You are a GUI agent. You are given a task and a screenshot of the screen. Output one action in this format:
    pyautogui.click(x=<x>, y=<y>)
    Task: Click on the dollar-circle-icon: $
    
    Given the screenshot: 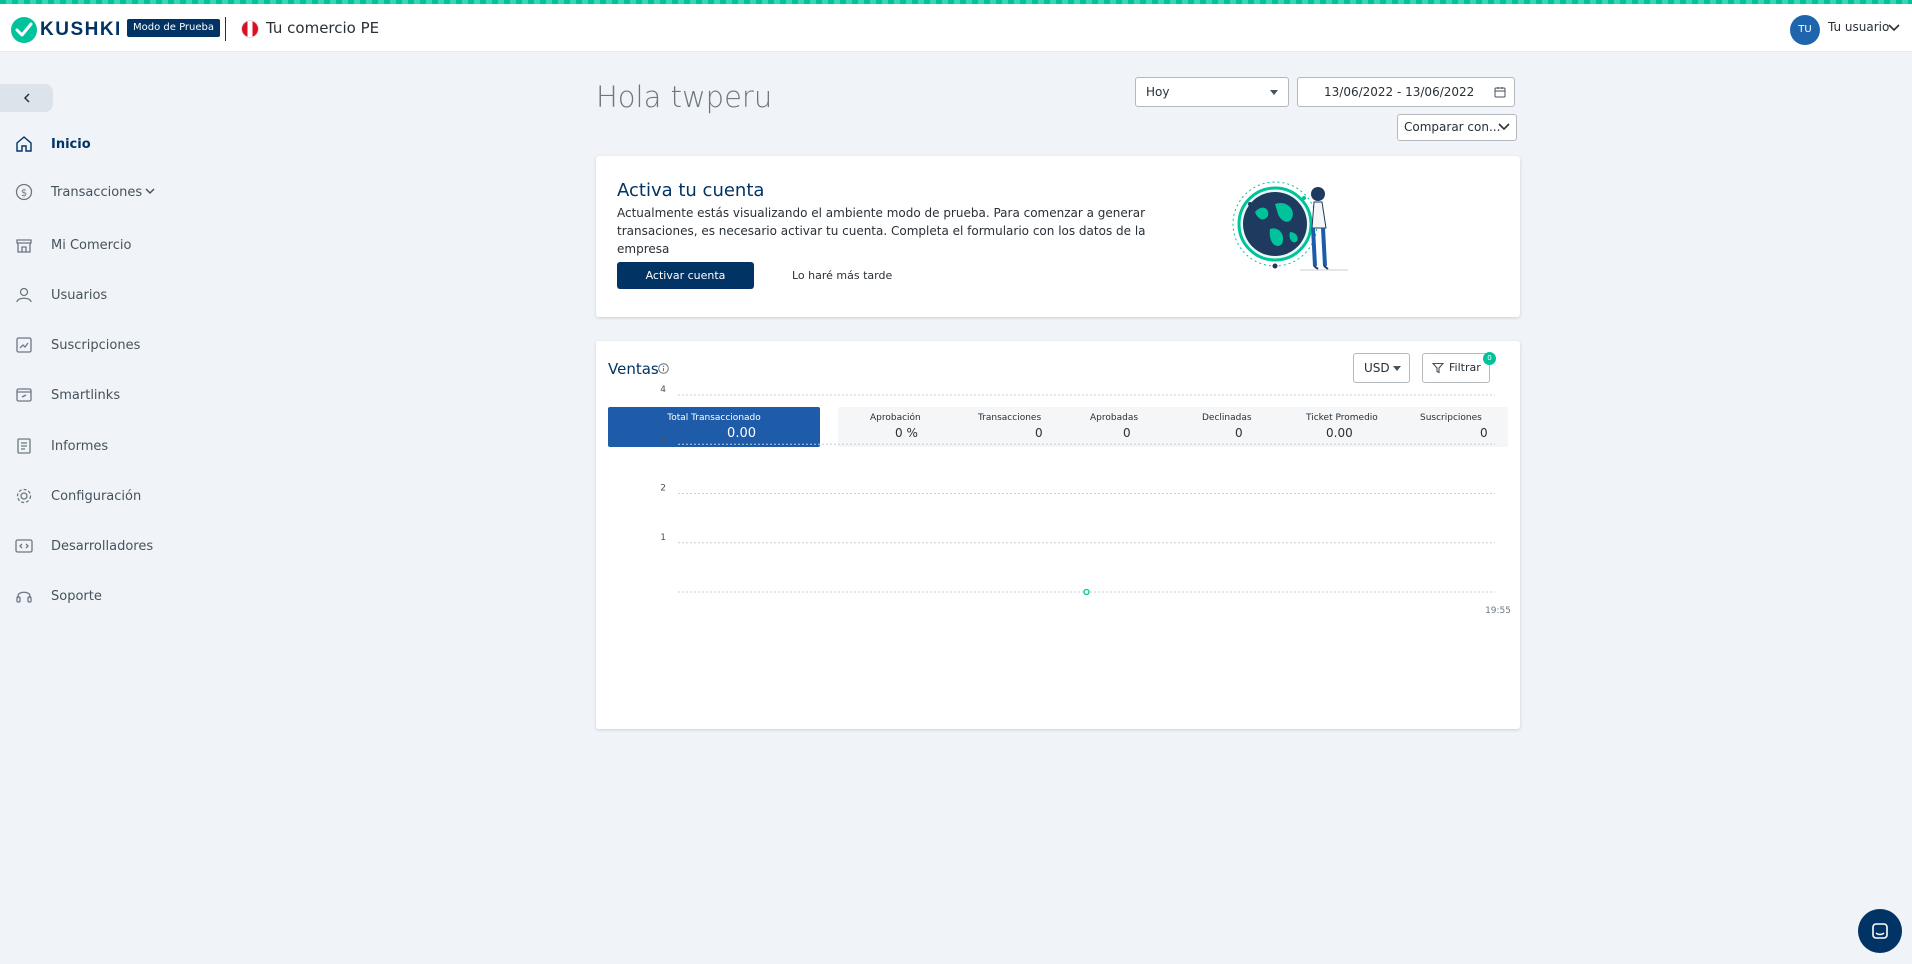 What is the action you would take?
    pyautogui.click(x=24, y=192)
    